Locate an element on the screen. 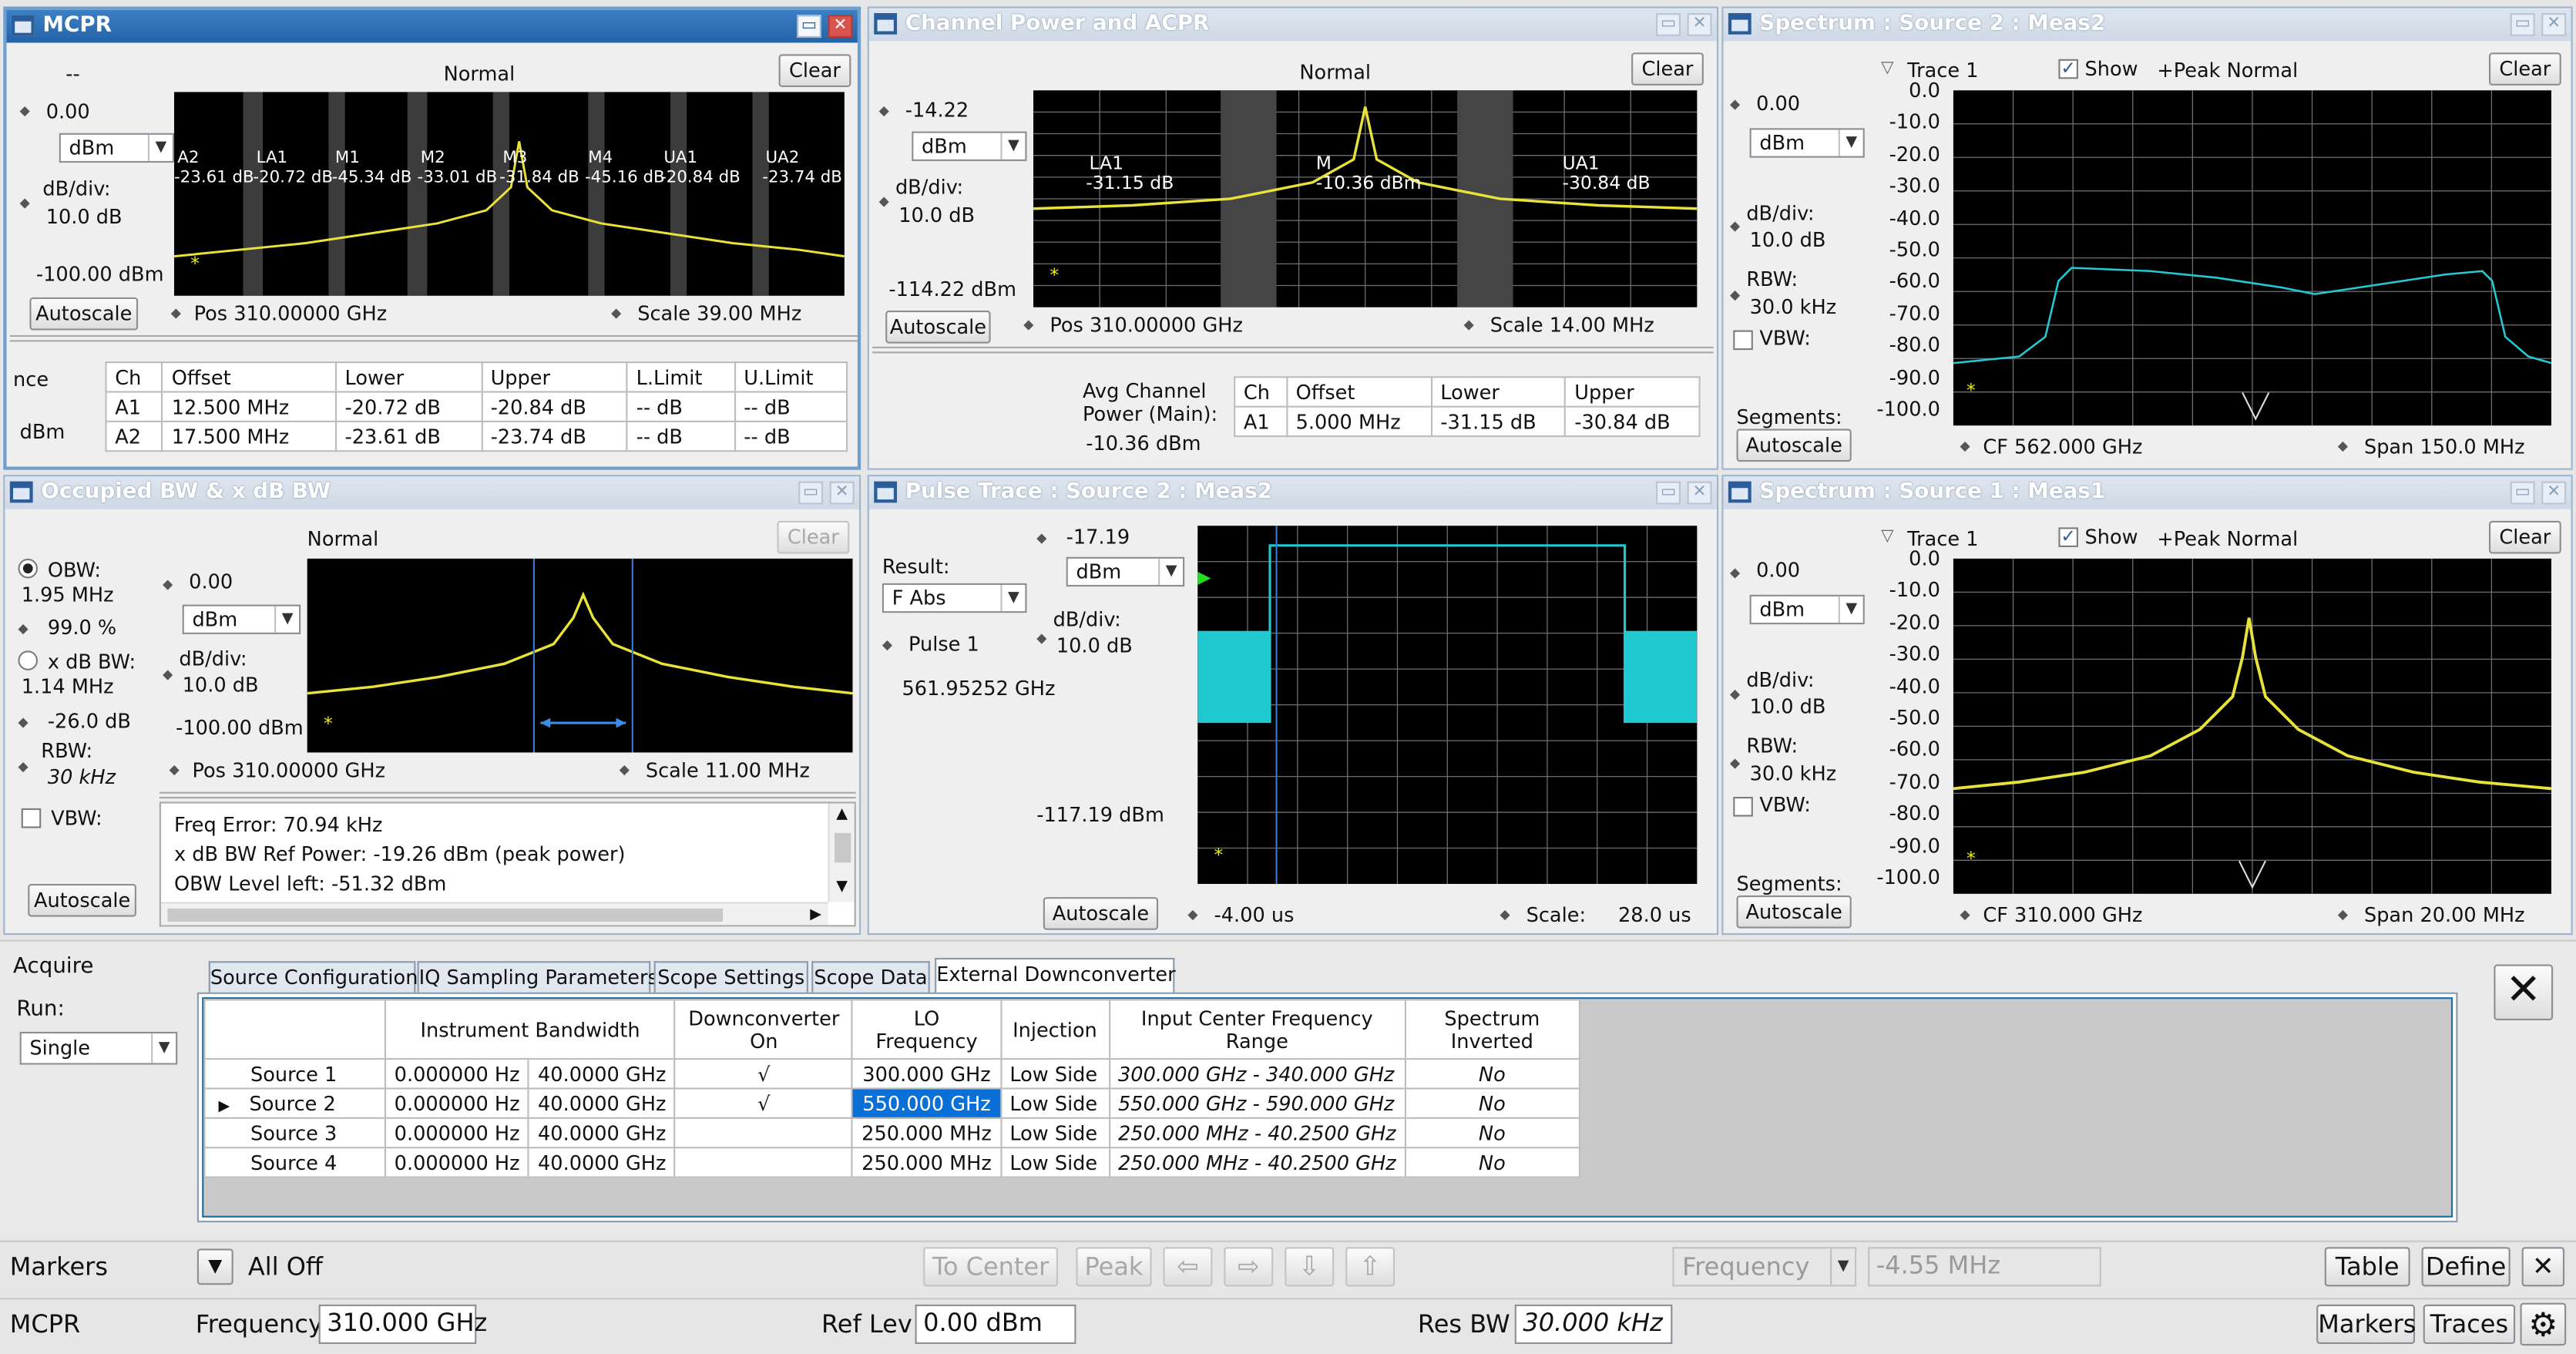 Image resolution: width=2576 pixels, height=1354 pixels. peak-button: Peak is located at coordinates (1114, 1267).